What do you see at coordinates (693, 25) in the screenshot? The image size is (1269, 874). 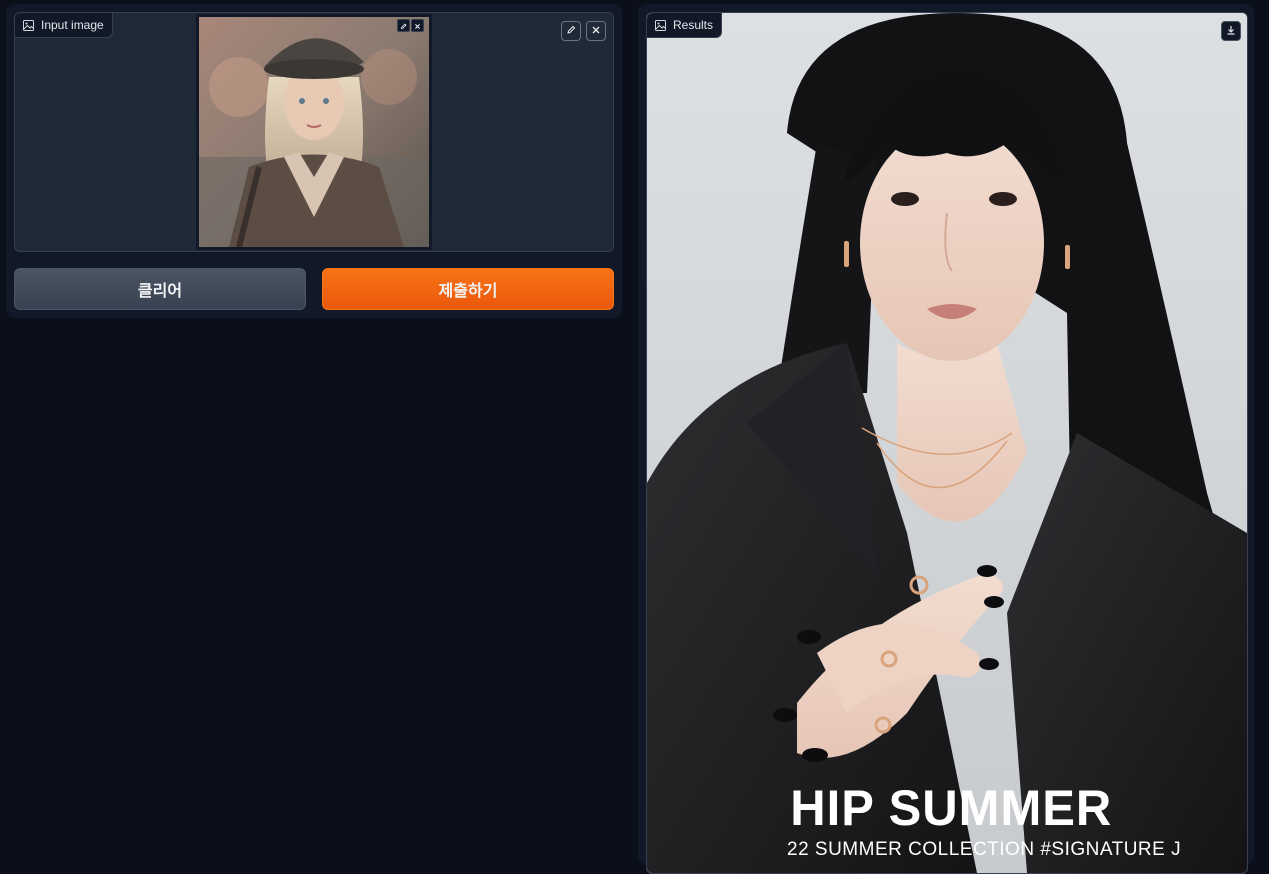 I see `results-label-text: Results` at bounding box center [693, 25].